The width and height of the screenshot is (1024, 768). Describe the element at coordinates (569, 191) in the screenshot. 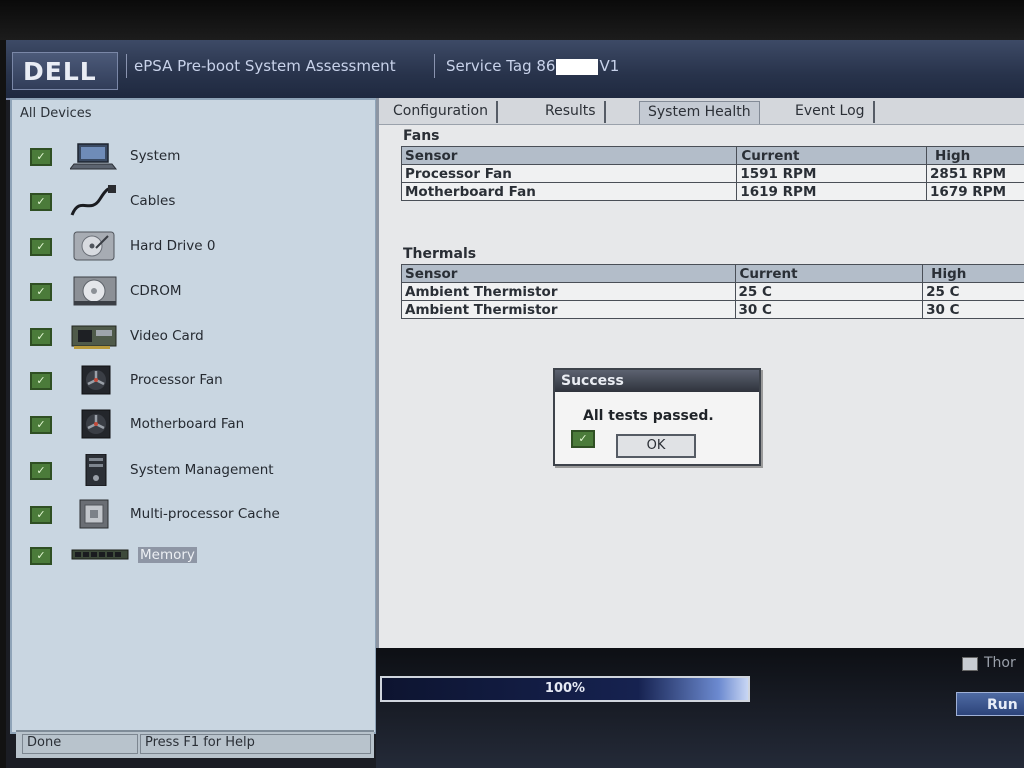

I see `sensor-cell: Motherboard Fan` at that location.